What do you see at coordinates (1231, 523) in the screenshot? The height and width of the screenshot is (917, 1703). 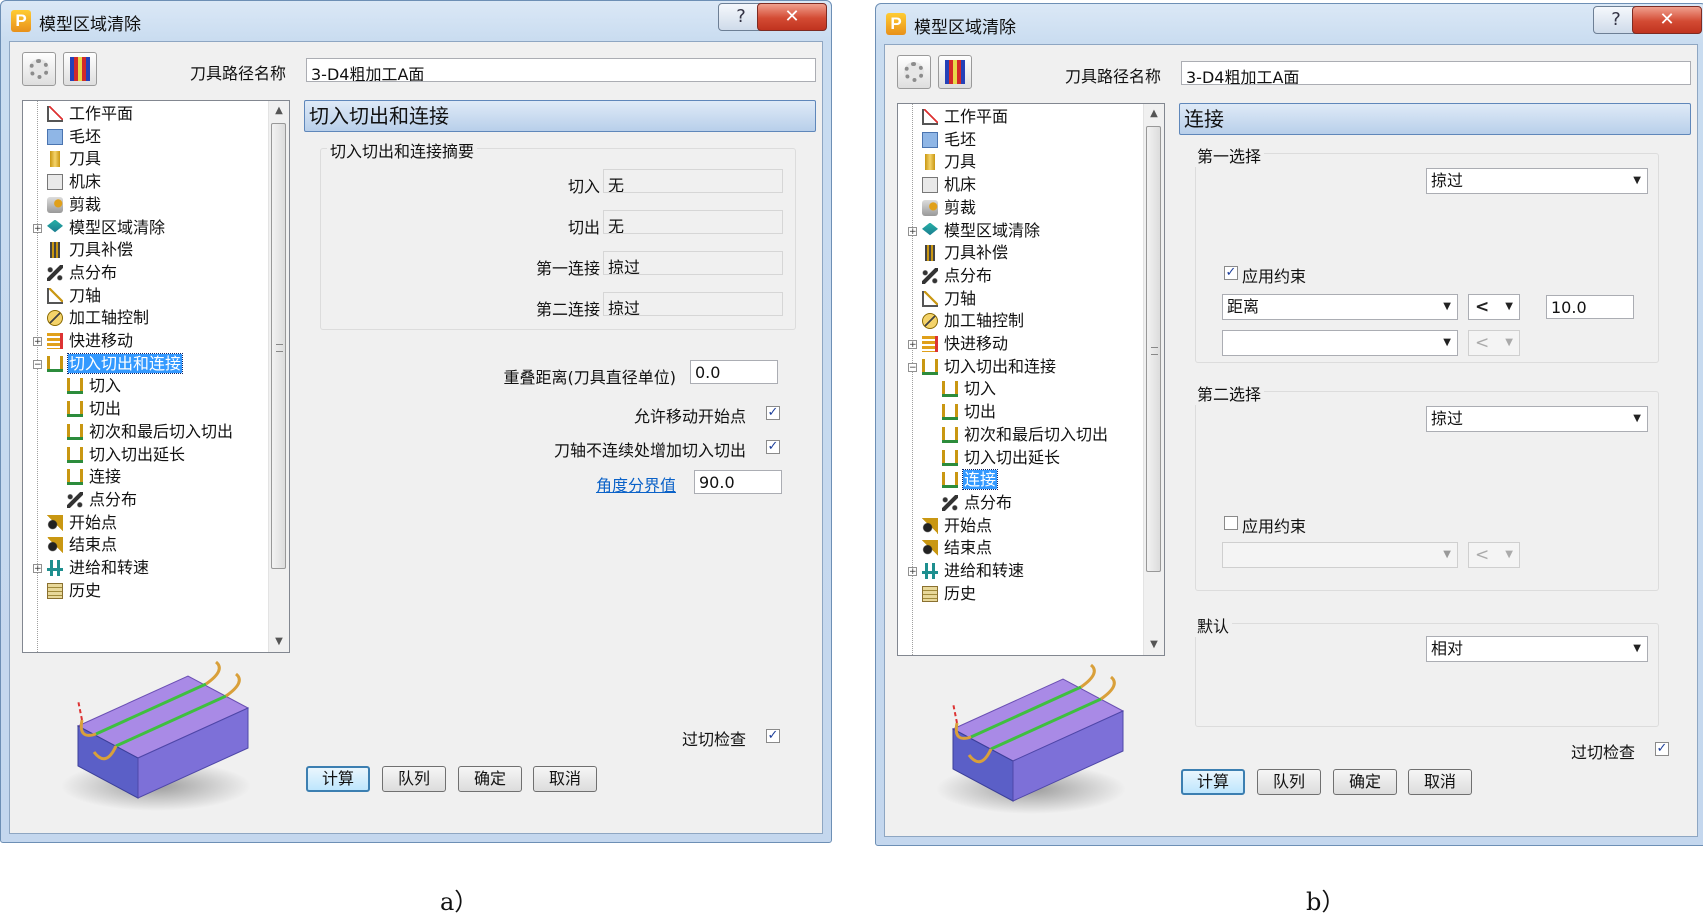 I see `second-apply-constraint-checkbox: ✓` at bounding box center [1231, 523].